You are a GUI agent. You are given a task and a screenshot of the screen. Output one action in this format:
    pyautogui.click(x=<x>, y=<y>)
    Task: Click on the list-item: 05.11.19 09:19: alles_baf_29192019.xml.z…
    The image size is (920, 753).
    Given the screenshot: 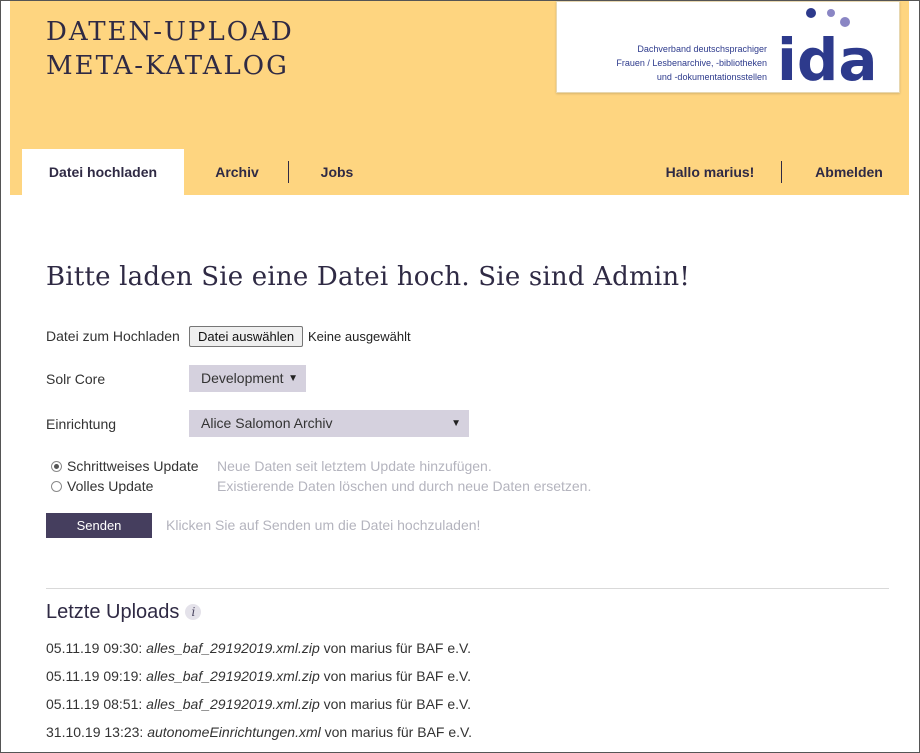 What is the action you would take?
    pyautogui.click(x=258, y=676)
    